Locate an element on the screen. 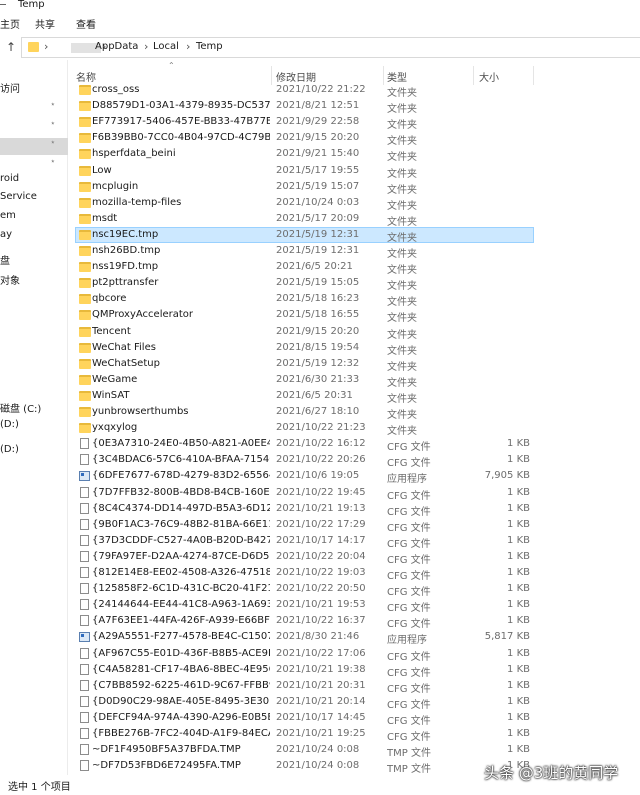  file-row: nsc19EC.tmp 2021/5/19 12:31 文件夹 is located at coordinates (354, 235).